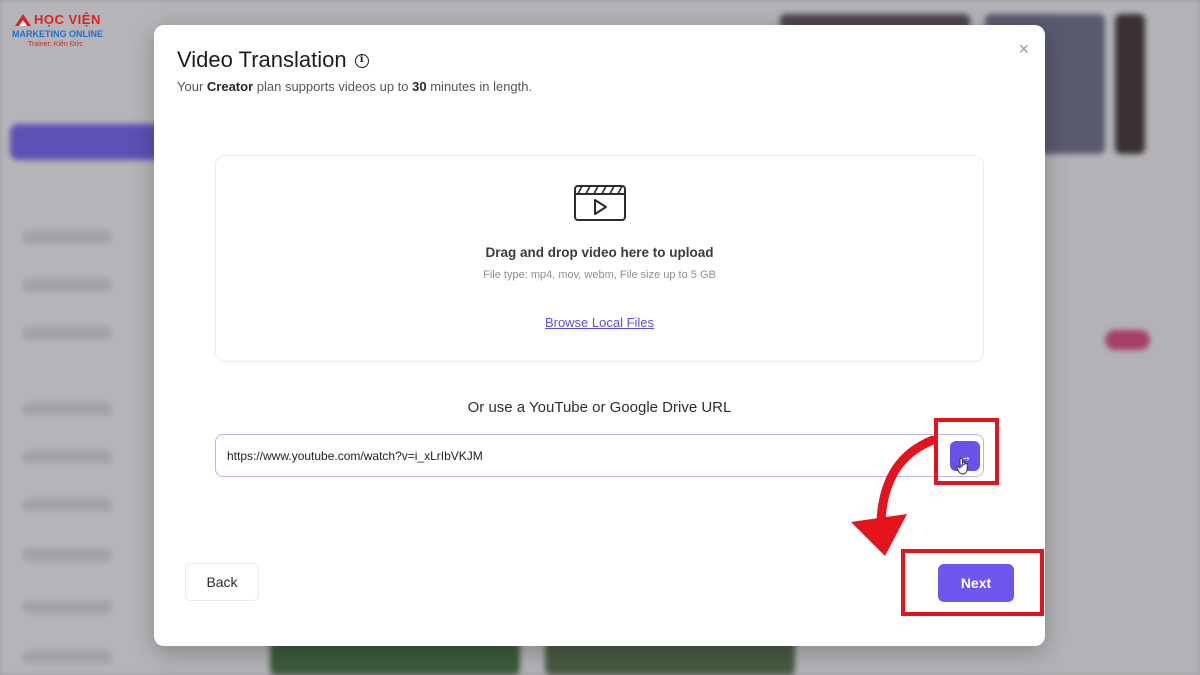 The image size is (1200, 675). Describe the element at coordinates (479, 86) in the screenshot. I see `plan-description-suffix: minutes in length.` at that location.